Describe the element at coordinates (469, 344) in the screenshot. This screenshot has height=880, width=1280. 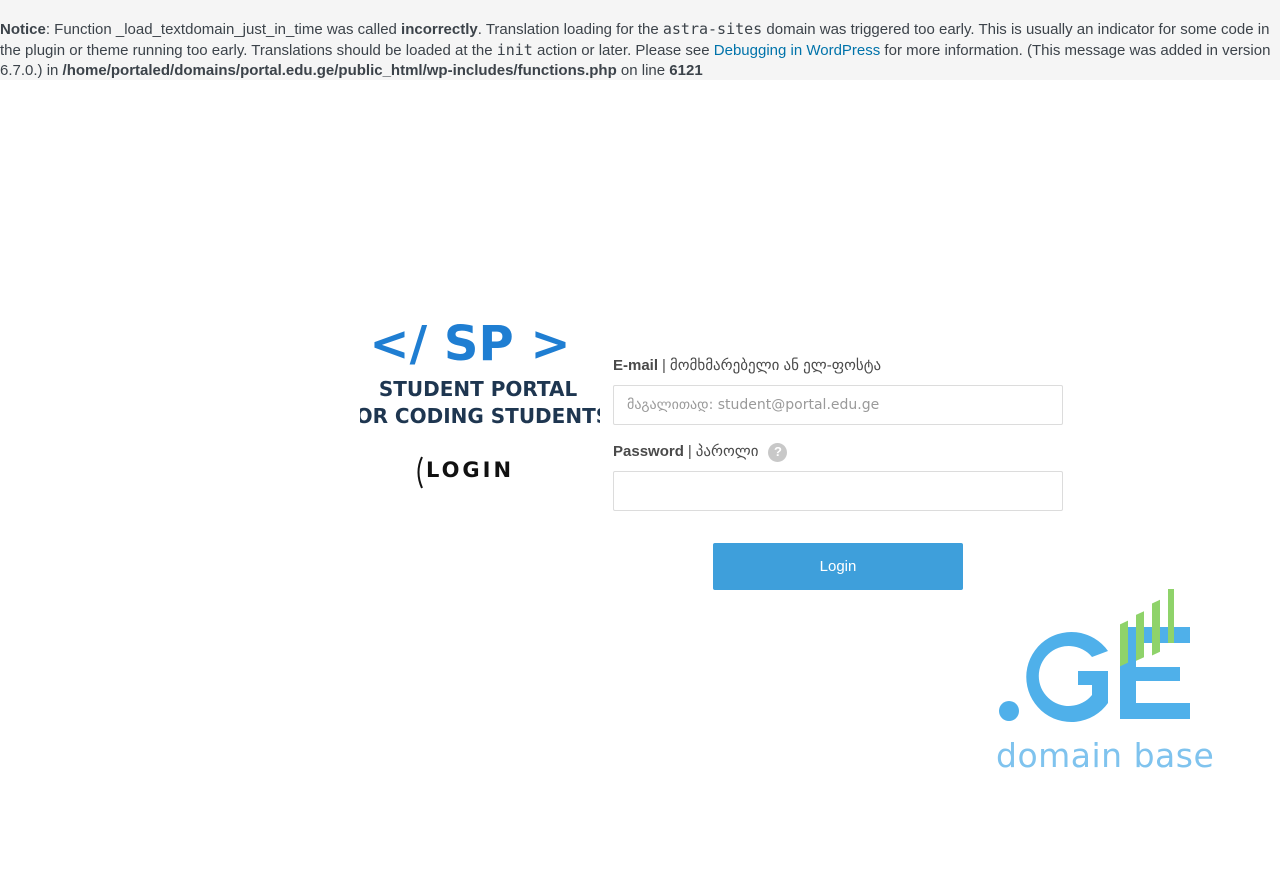
I see `logo-mark: </ SP >` at that location.